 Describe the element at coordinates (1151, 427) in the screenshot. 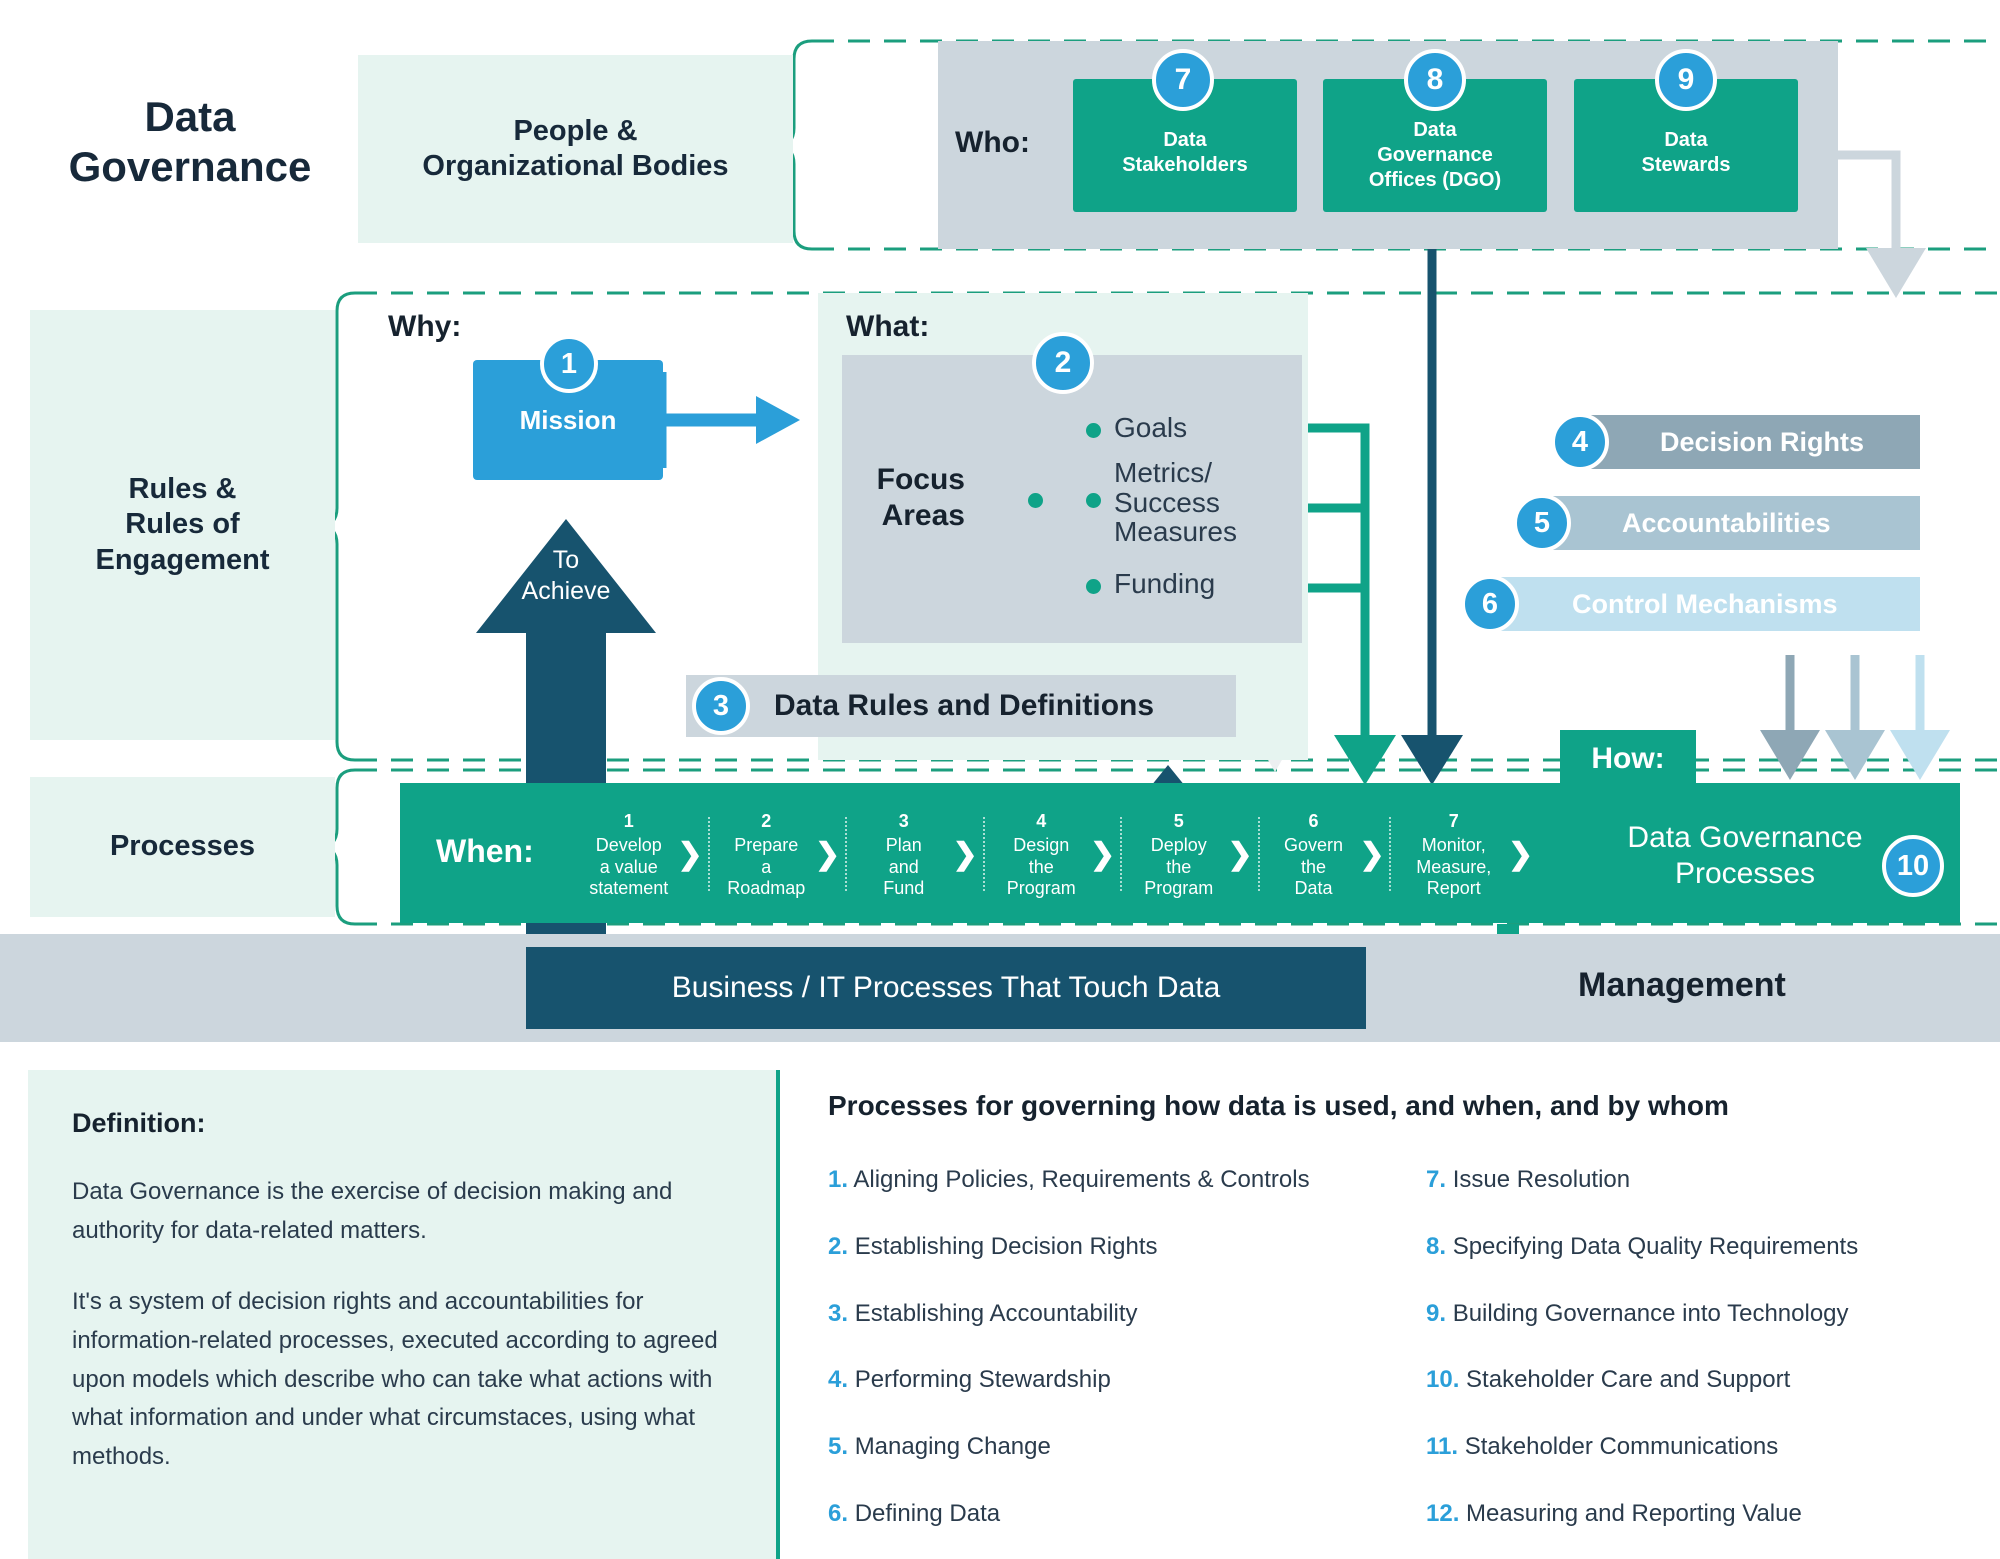

I see `focus-item-goals: Goals` at that location.